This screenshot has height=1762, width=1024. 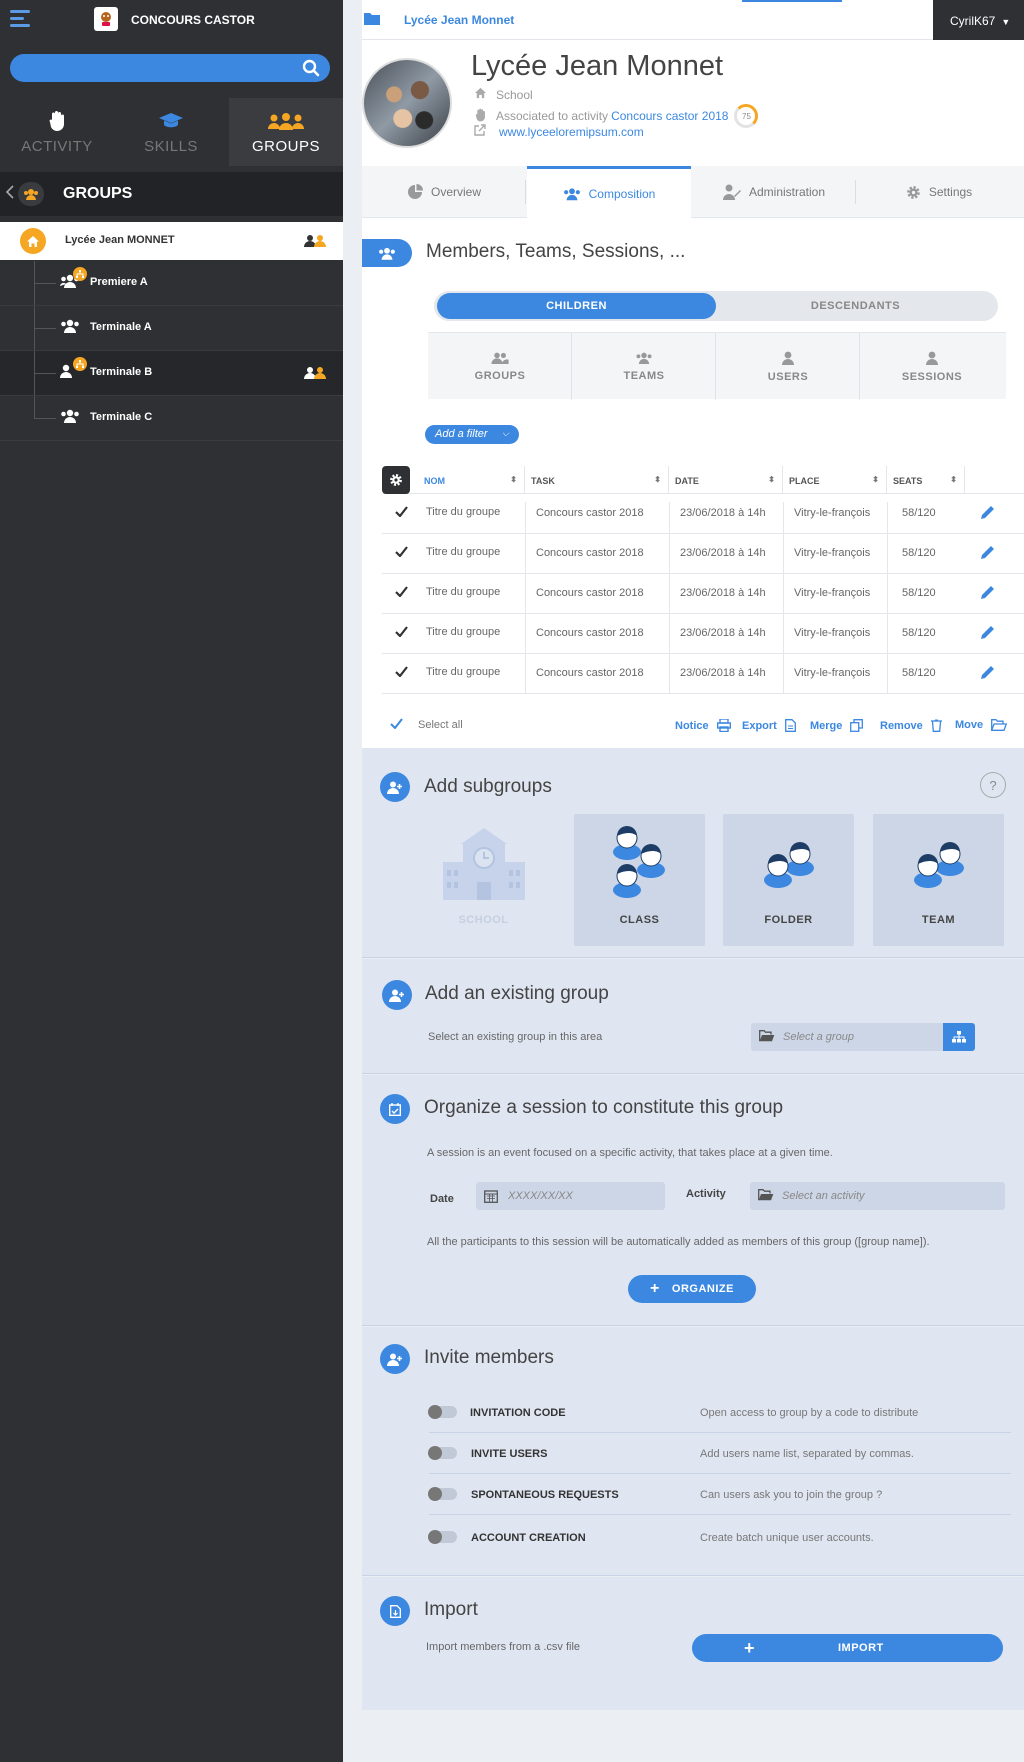 What do you see at coordinates (415, 191) in the screenshot?
I see `pie-chart-icon` at bounding box center [415, 191].